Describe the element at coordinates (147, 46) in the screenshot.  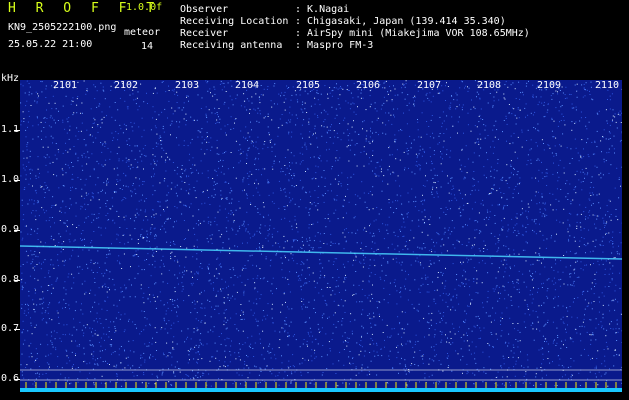
I see `meteor-count: 14` at that location.